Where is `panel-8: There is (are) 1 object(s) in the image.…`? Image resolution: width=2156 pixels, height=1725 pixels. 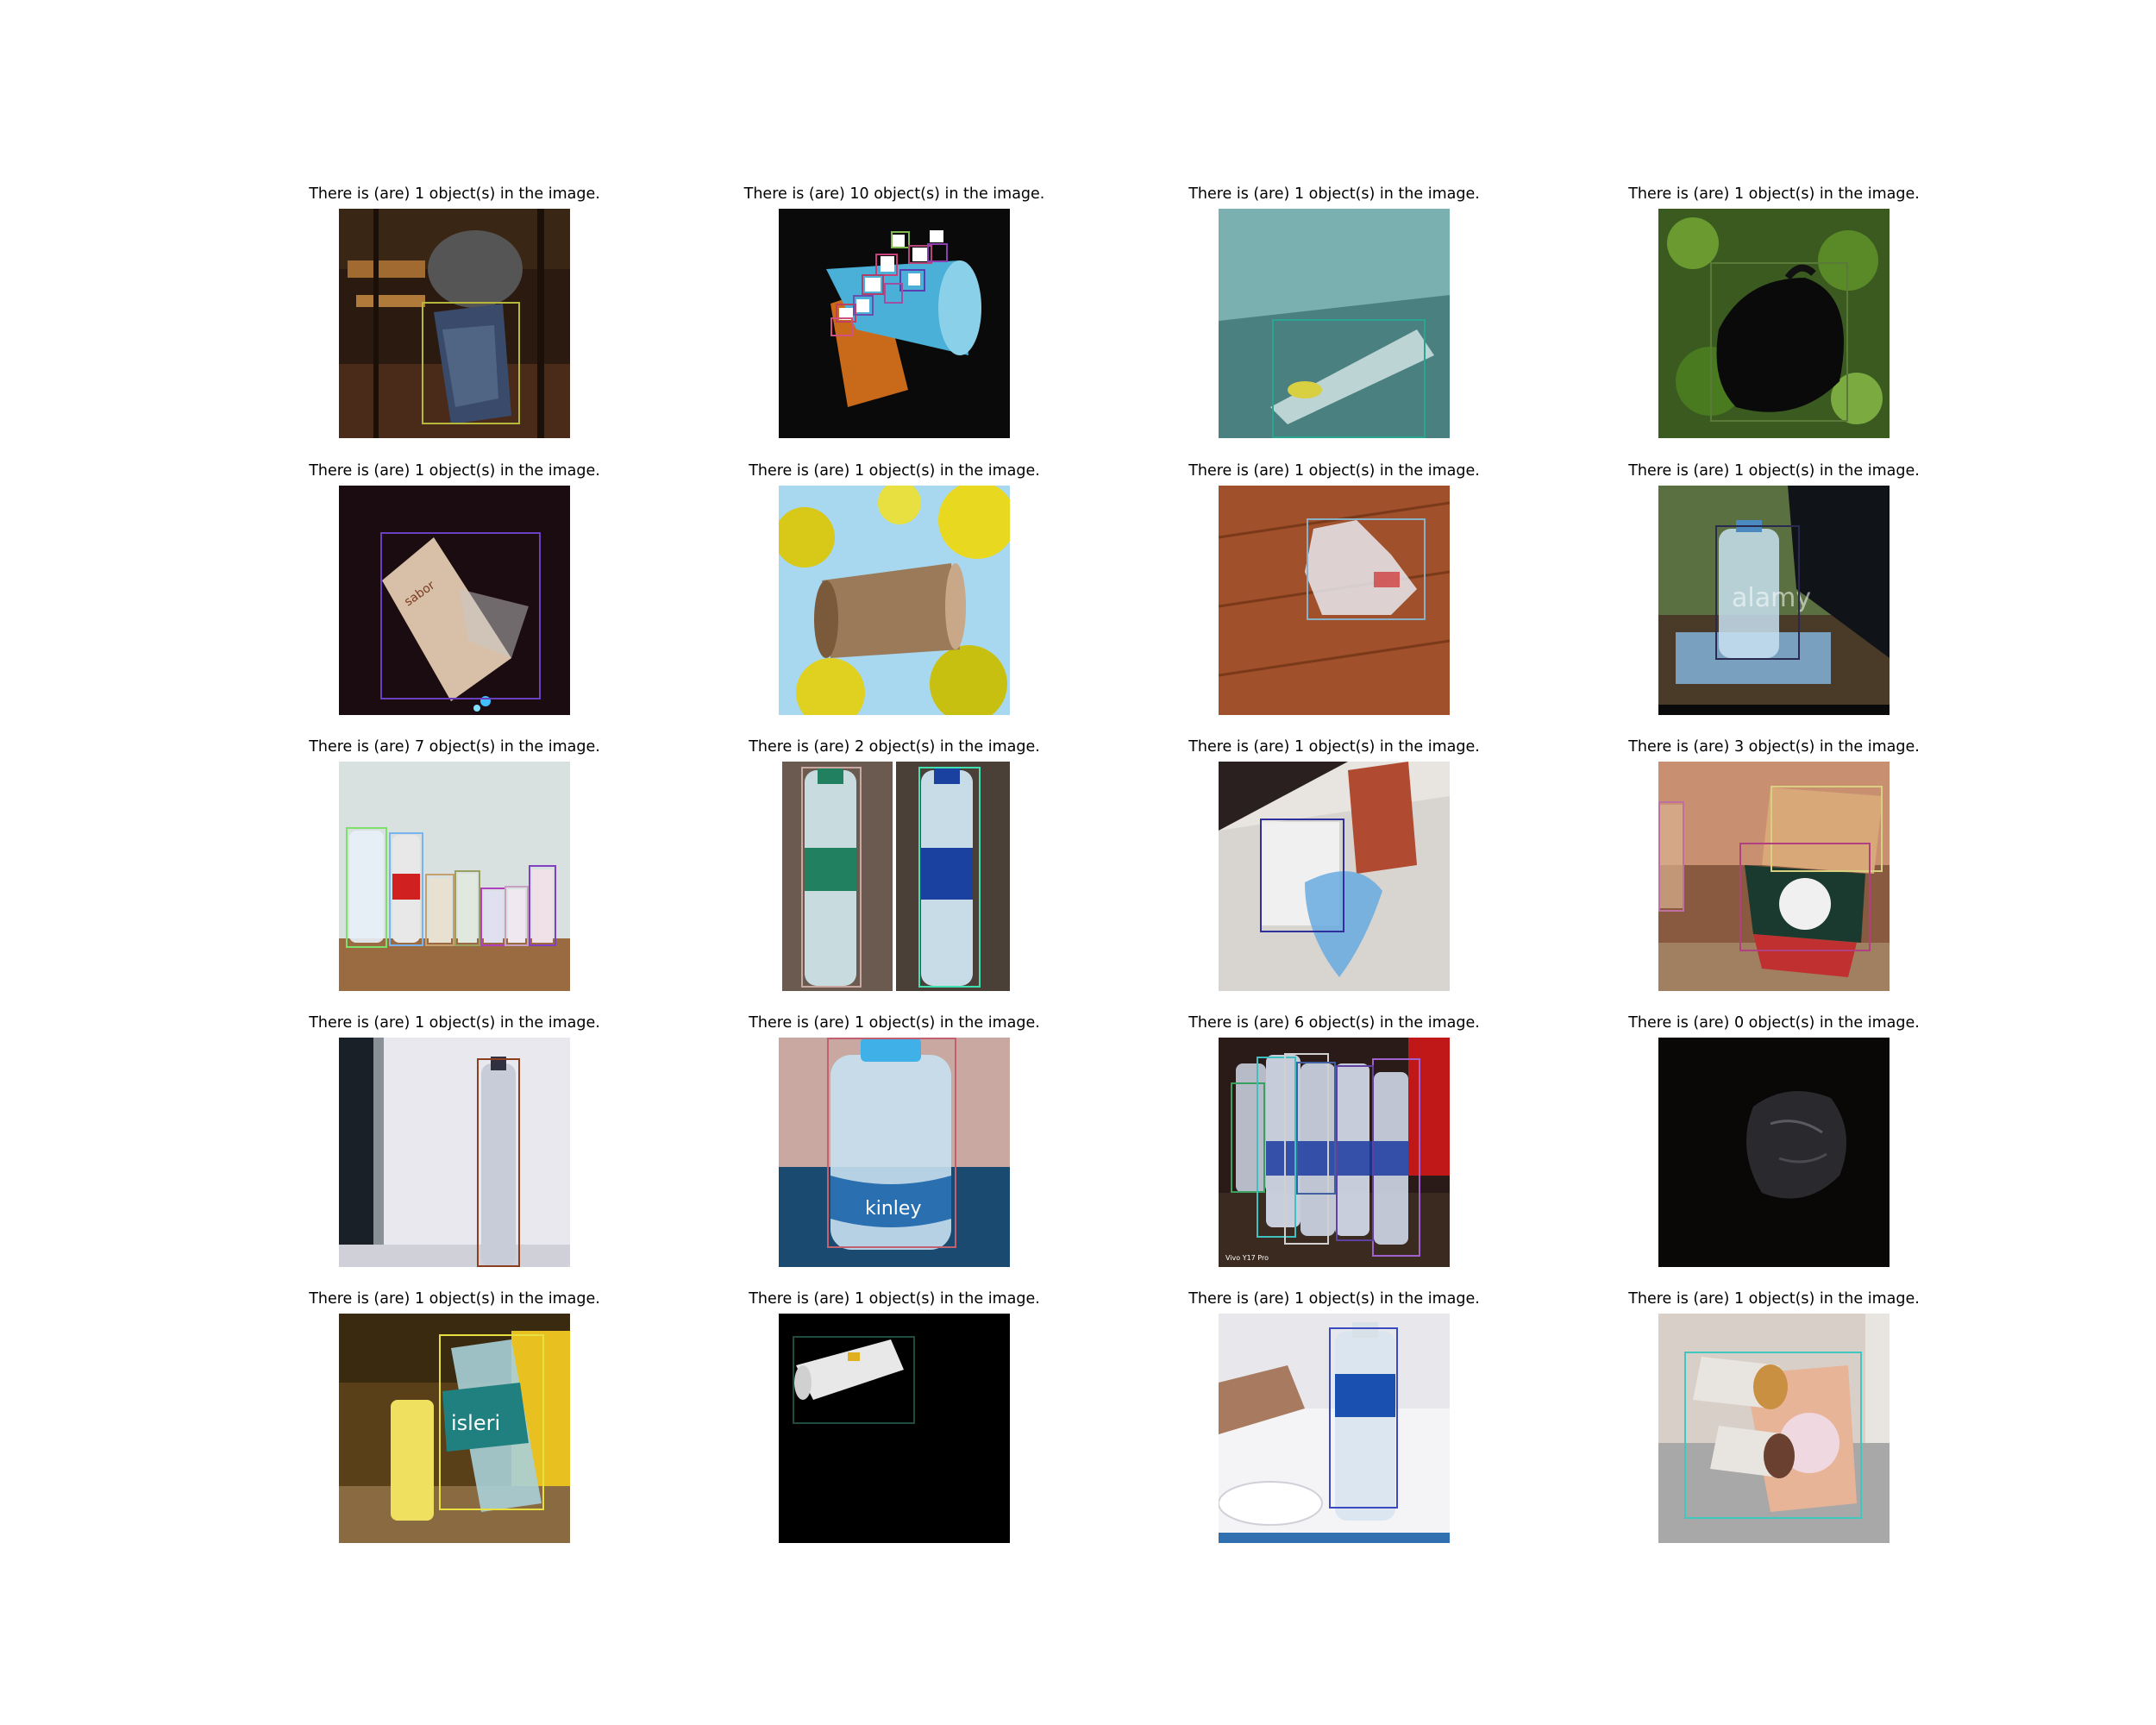
panel-8: There is (are) 1 object(s) in the image.… is located at coordinates (1774, 588).